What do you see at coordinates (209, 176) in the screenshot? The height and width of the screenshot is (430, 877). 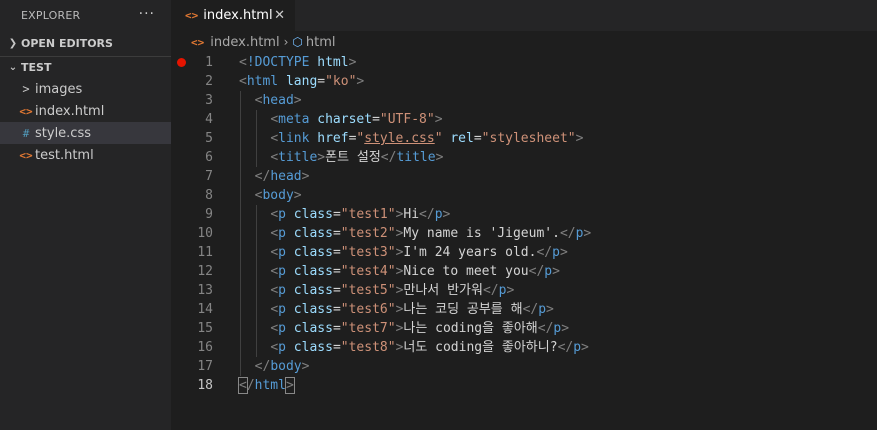 I see `line-number: 7` at bounding box center [209, 176].